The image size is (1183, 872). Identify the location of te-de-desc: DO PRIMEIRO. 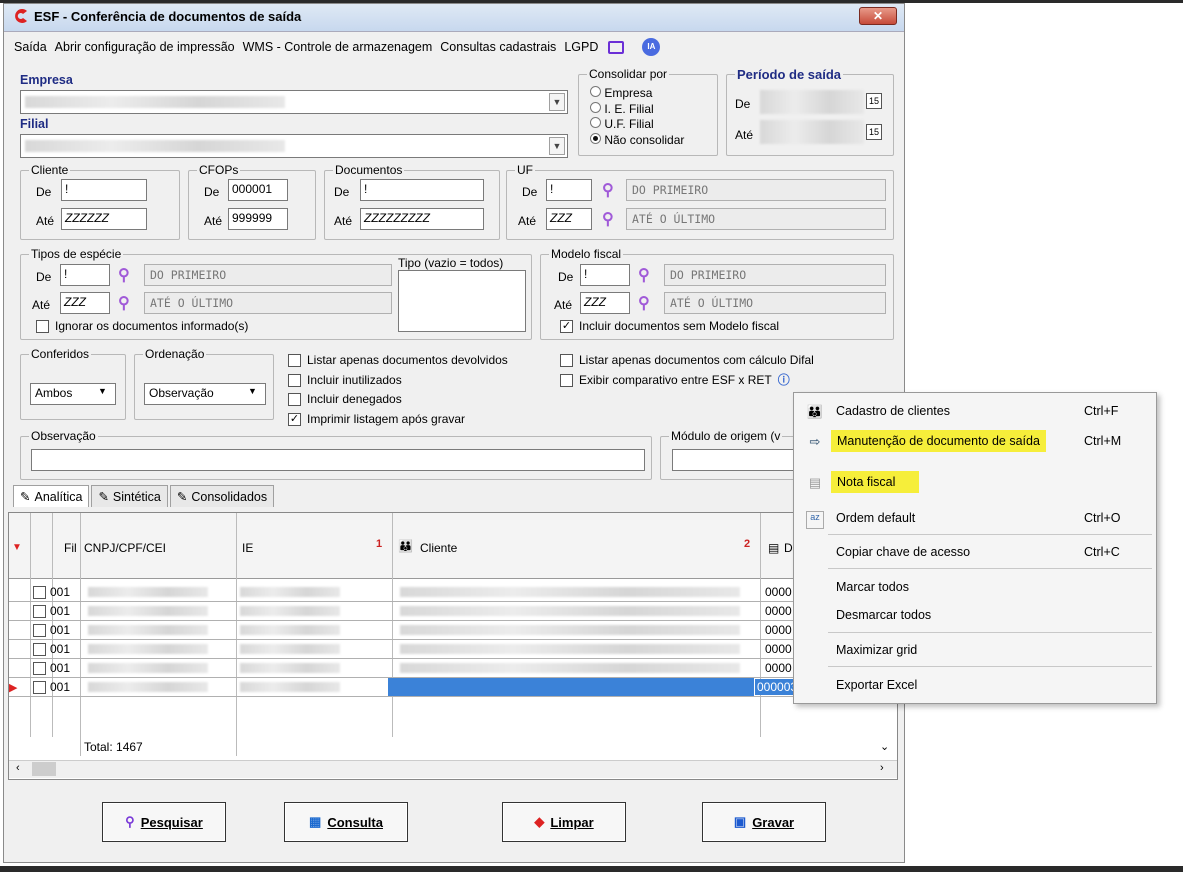
(268, 275).